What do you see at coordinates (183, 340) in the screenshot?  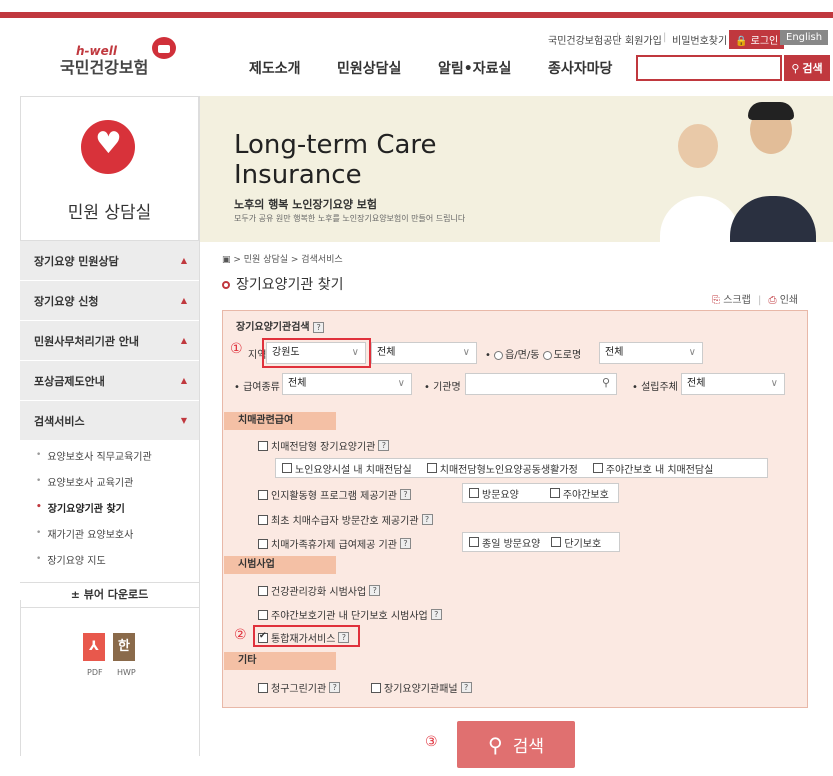 I see `chevron-up-icon: ▲` at bounding box center [183, 340].